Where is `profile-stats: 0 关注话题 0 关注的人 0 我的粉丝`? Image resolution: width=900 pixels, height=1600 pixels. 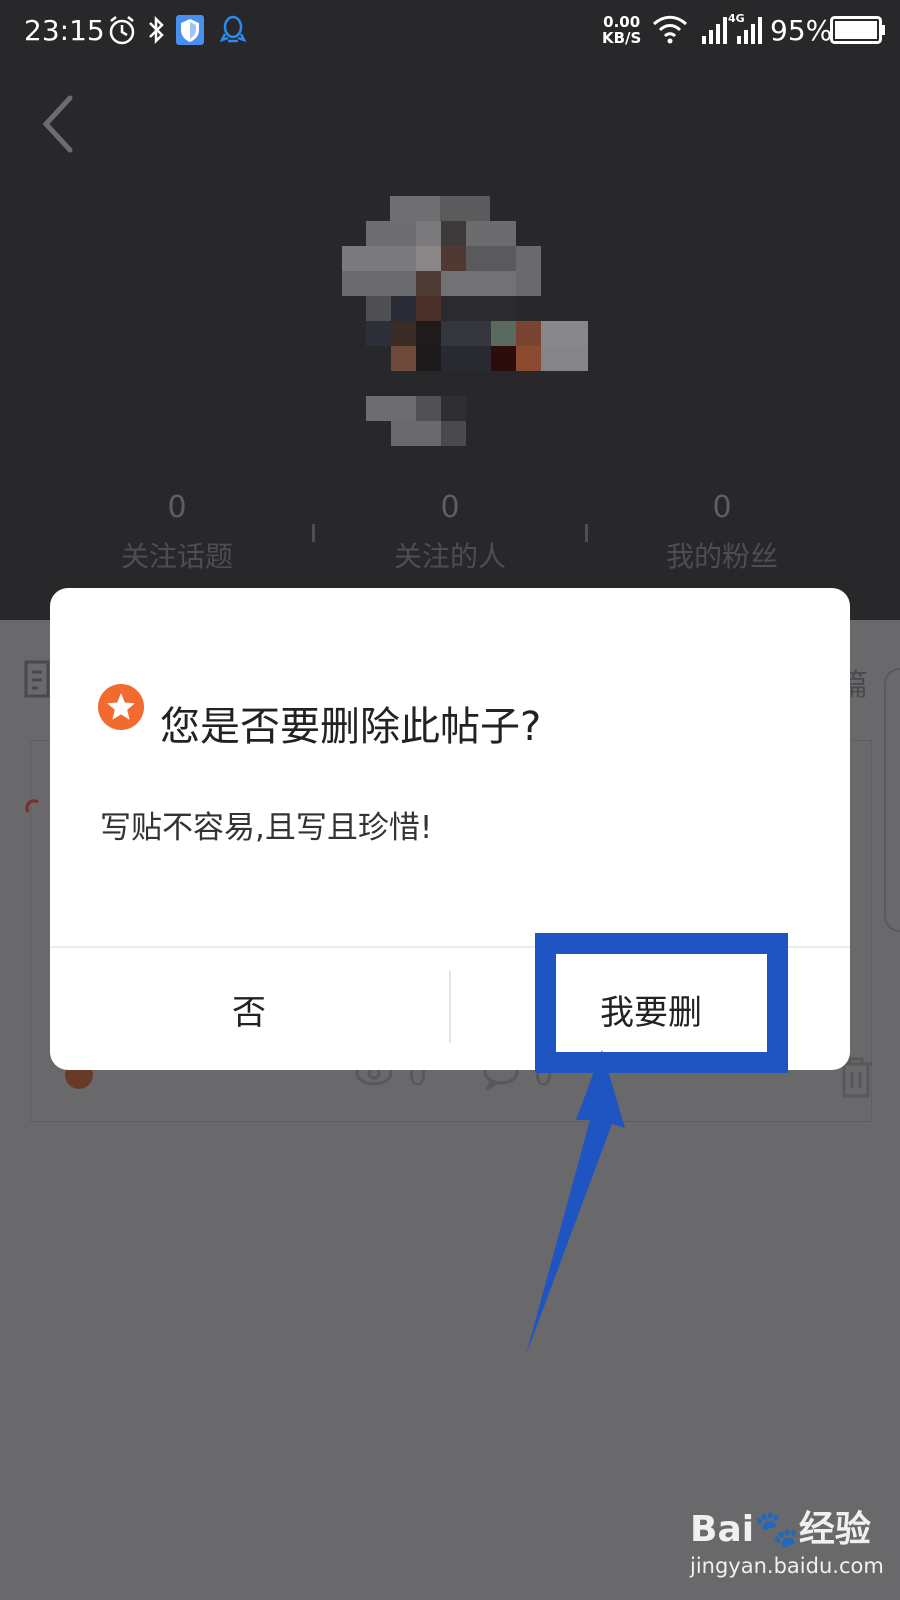
profile-stats: 0 关注话题 0 关注的人 0 我的粉丝 is located at coordinates (450, 540).